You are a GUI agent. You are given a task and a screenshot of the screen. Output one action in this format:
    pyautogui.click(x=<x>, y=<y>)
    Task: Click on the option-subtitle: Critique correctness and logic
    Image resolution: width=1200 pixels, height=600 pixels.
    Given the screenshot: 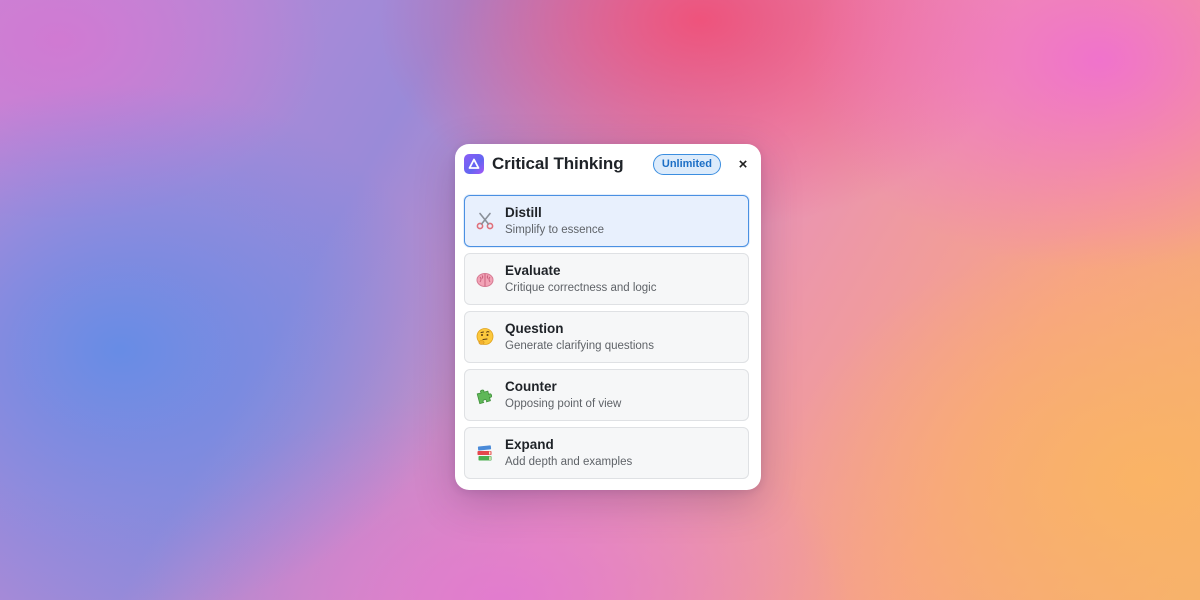 What is the action you would take?
    pyautogui.click(x=581, y=287)
    